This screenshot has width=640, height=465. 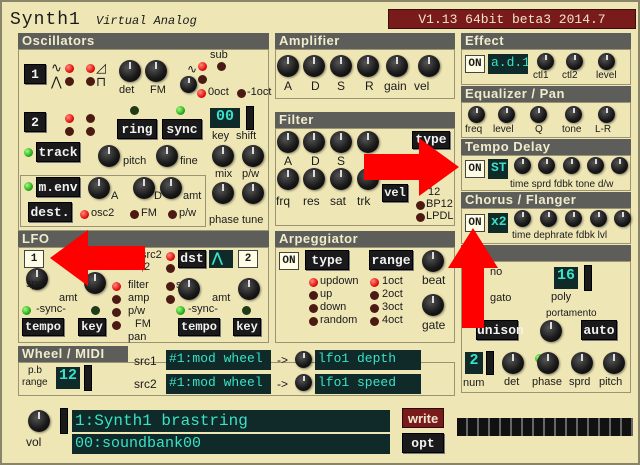 I want to click on delay-time-knob, so click(x=522, y=165).